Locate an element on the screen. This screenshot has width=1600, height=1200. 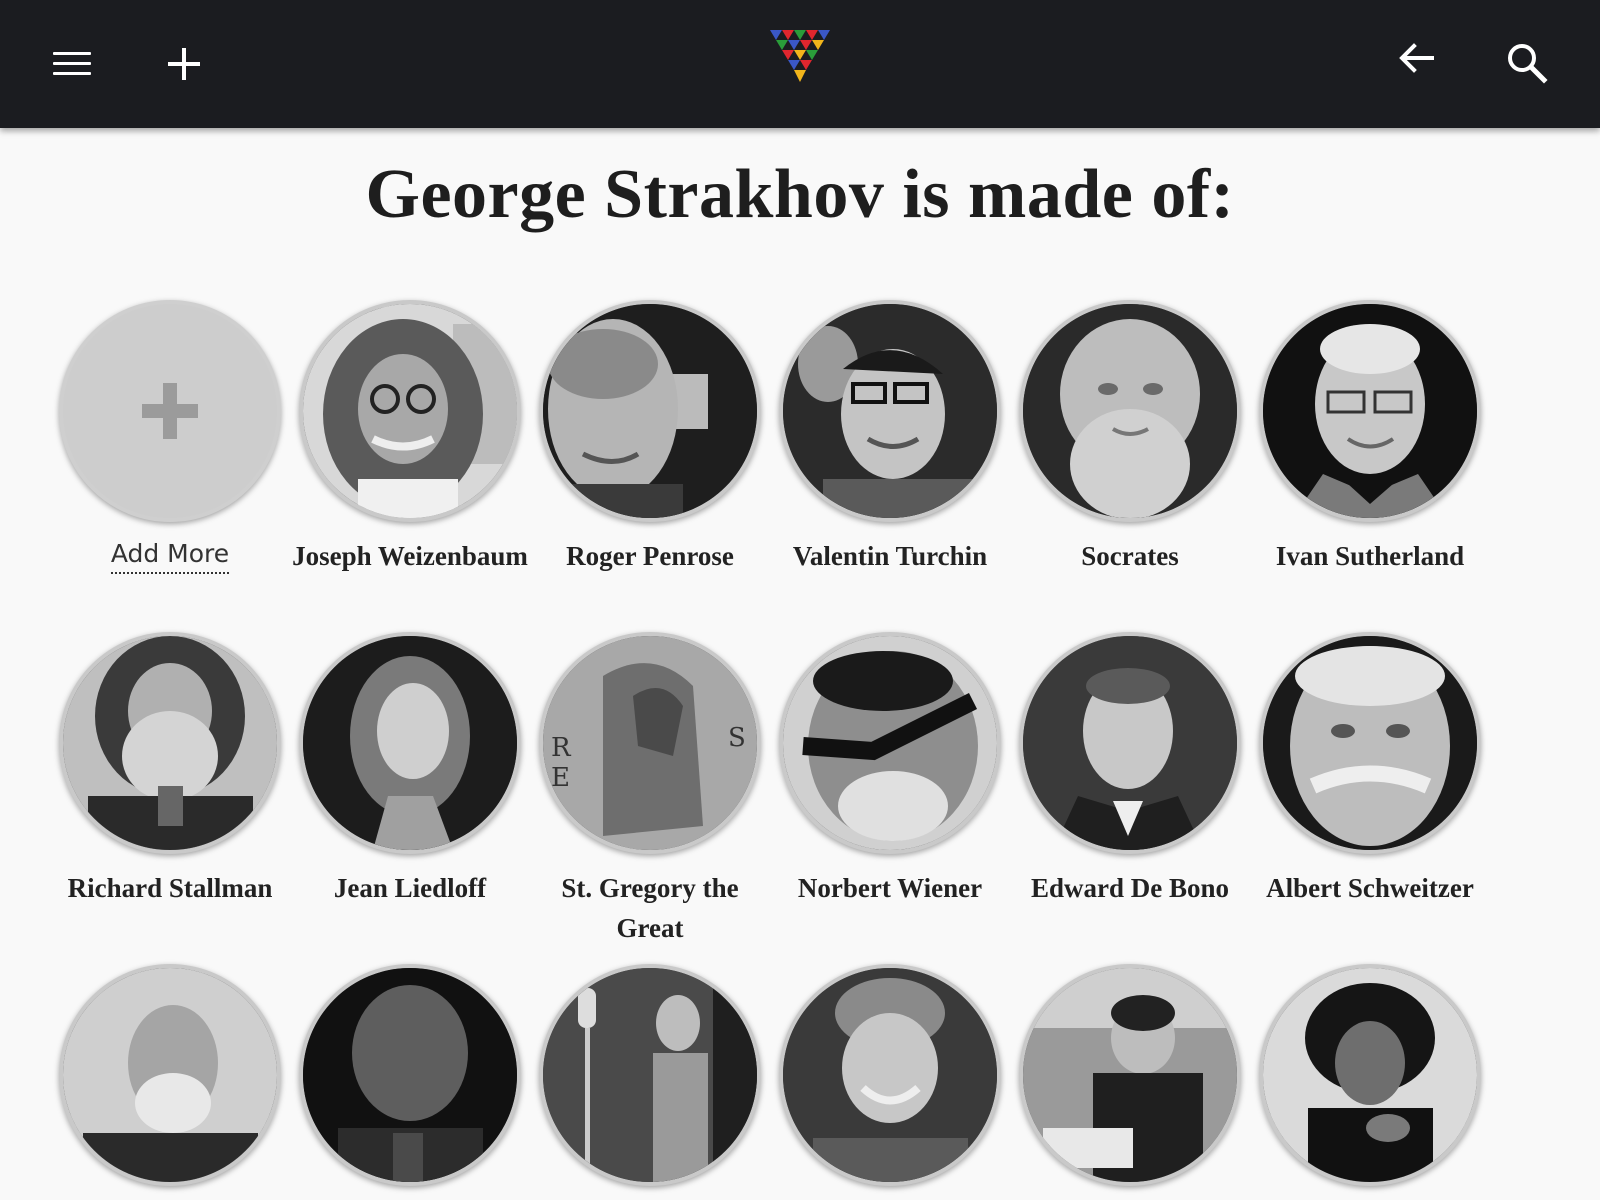
plus-icon is located at coordinates (170, 411).